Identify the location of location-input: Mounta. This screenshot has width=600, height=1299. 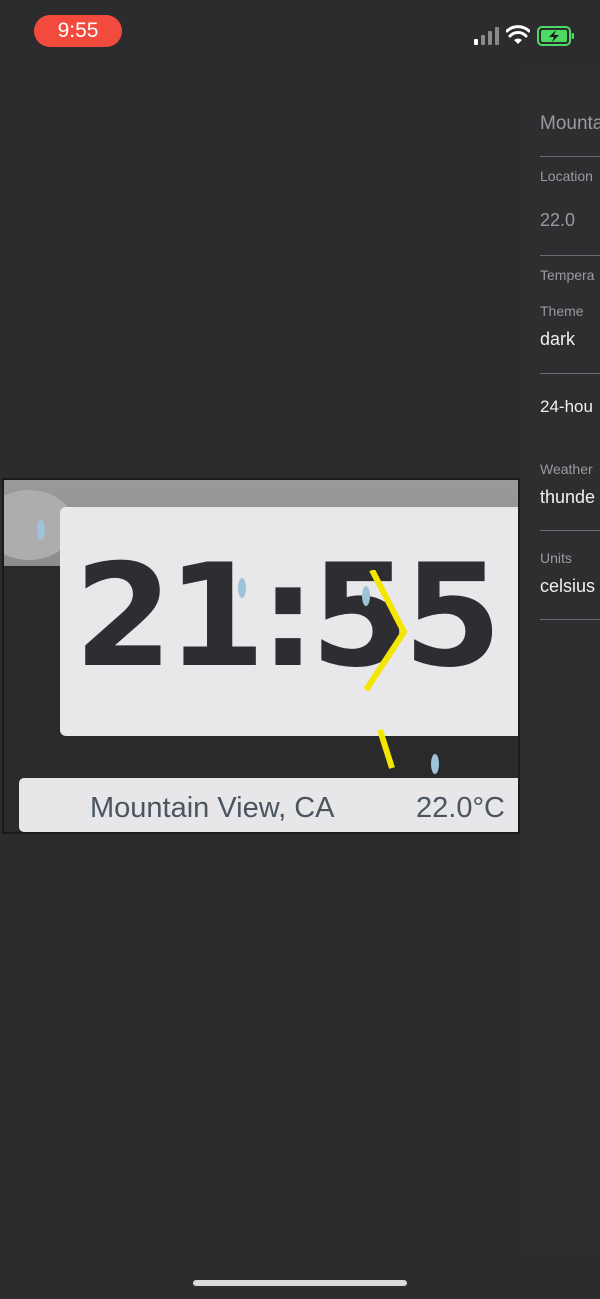
(570, 124).